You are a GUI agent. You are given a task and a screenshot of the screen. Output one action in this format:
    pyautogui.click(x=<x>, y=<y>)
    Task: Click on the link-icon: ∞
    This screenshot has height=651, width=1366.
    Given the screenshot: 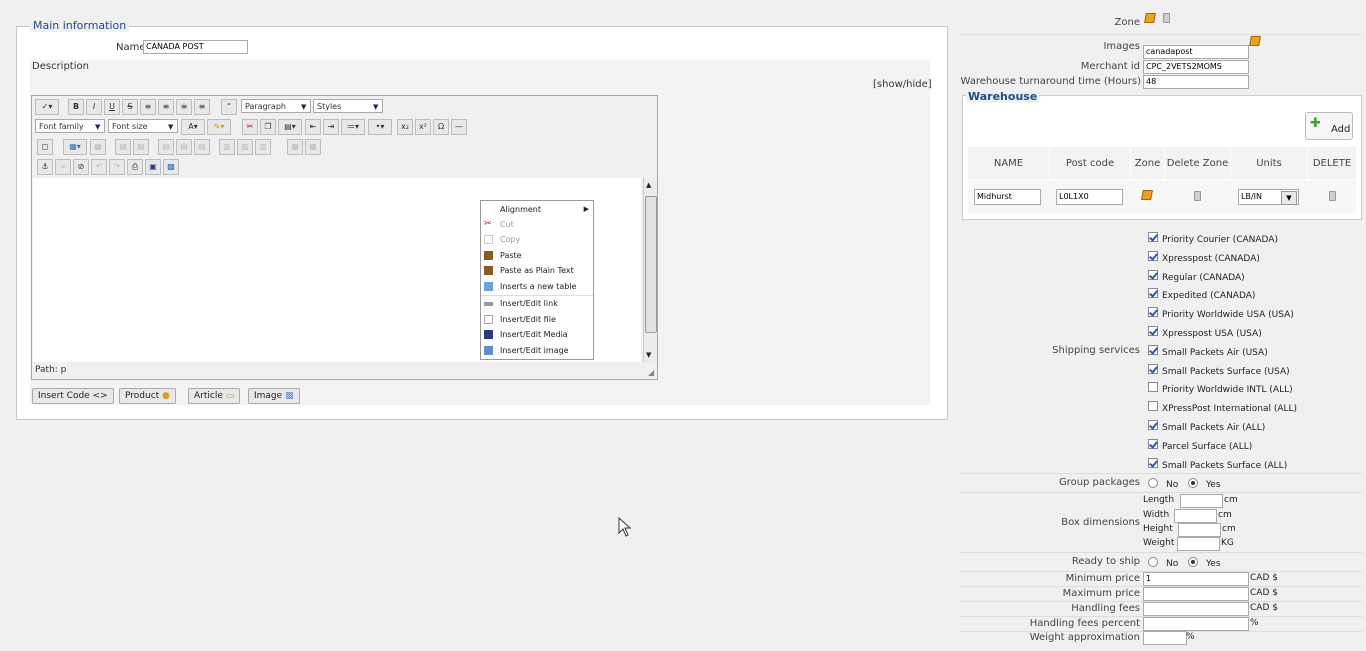 What is the action you would take?
    pyautogui.click(x=63, y=167)
    